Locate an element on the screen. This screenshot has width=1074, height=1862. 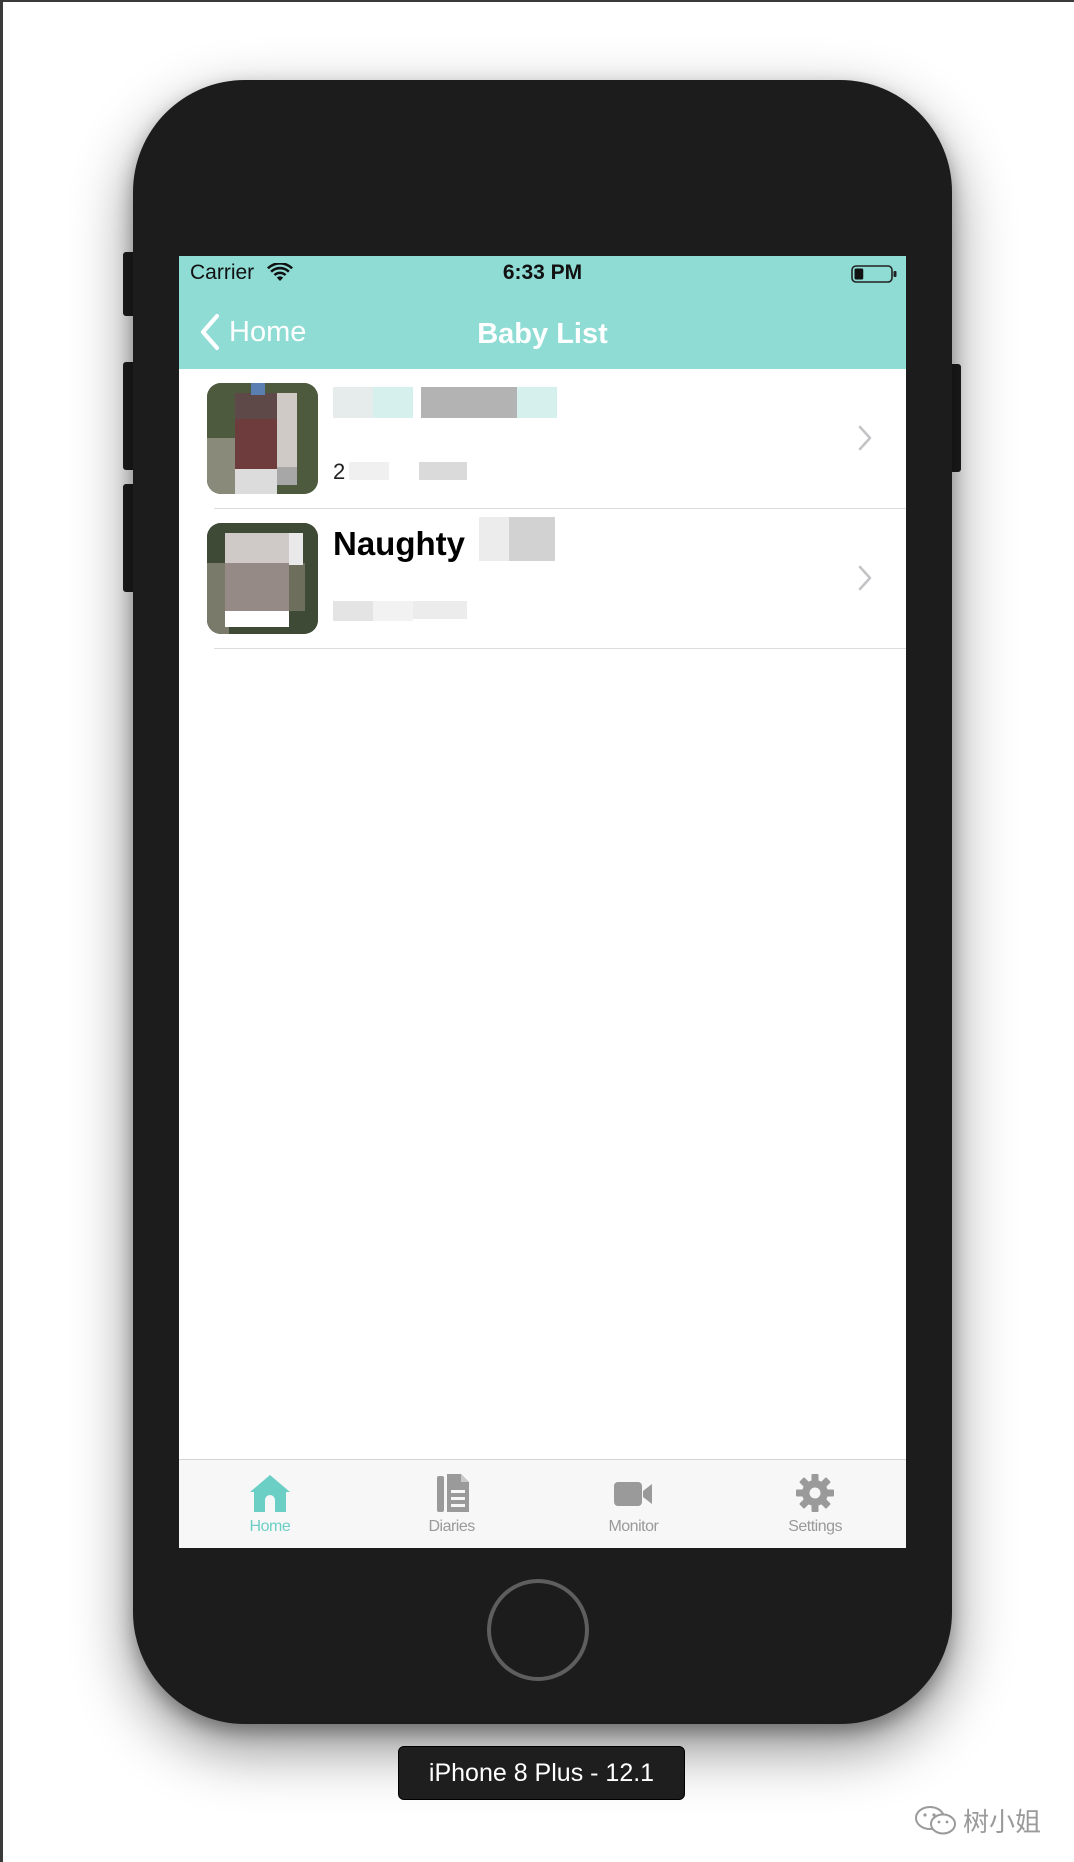
tab-home: Home is located at coordinates (270, 1504).